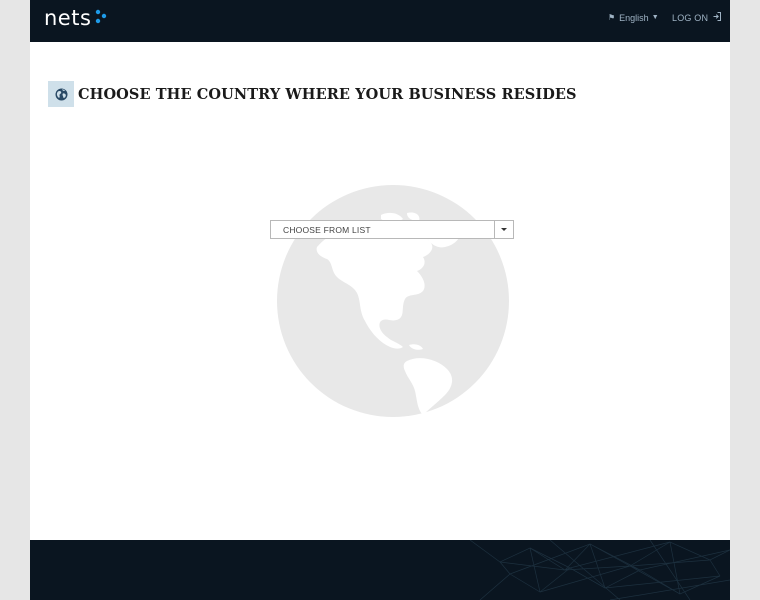 The image size is (760, 600). I want to click on country-select: CHOOSE FROM LIST, so click(392, 229).